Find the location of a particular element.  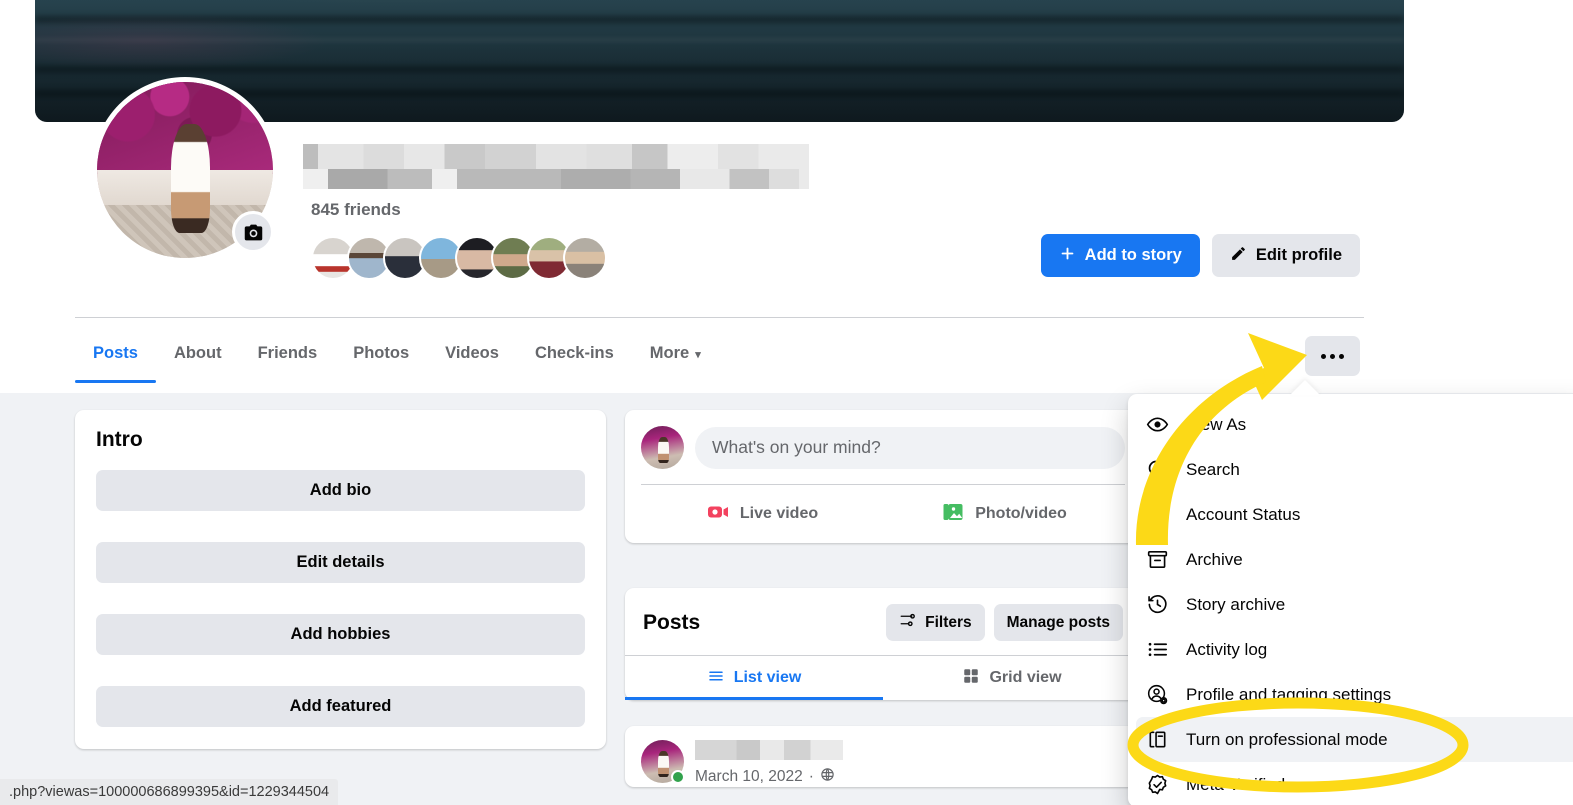

tab-about-label: About is located at coordinates (197, 353).